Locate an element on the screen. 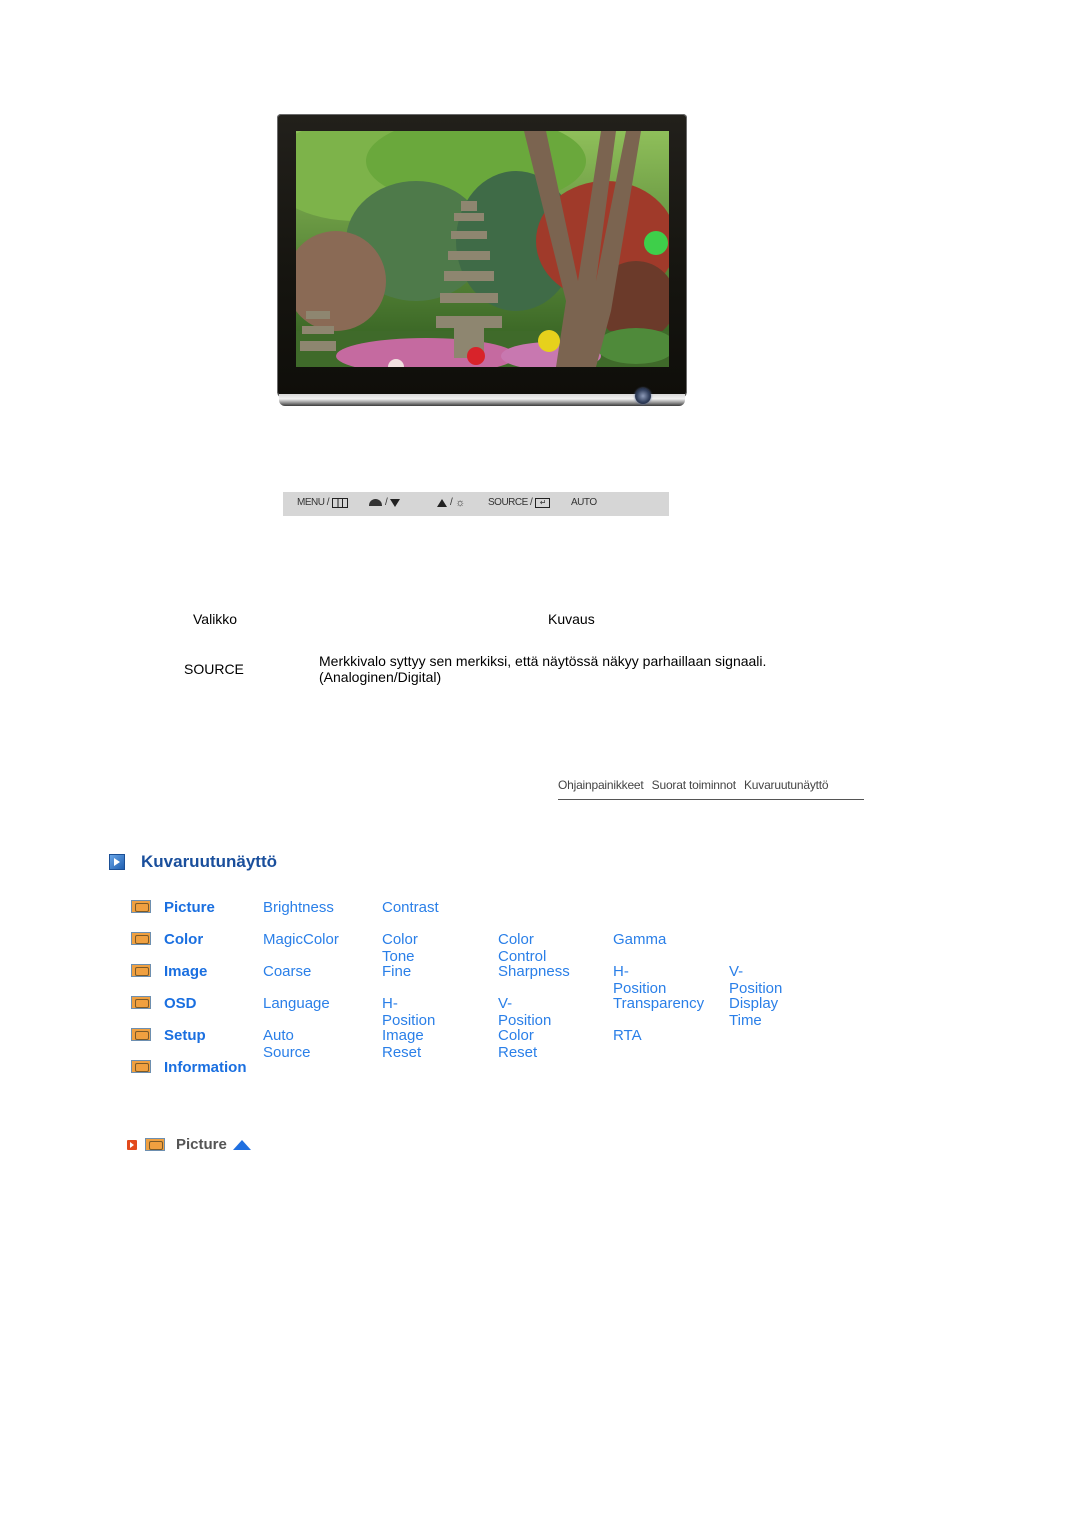 The image size is (1080, 1528). red-arrow-icon is located at coordinates (132, 1144).